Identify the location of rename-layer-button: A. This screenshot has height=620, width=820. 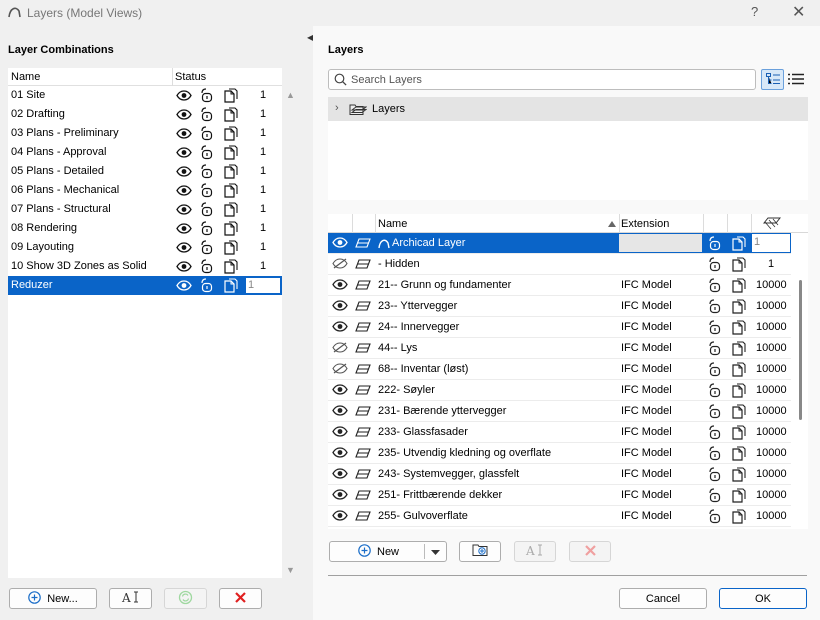
(535, 551).